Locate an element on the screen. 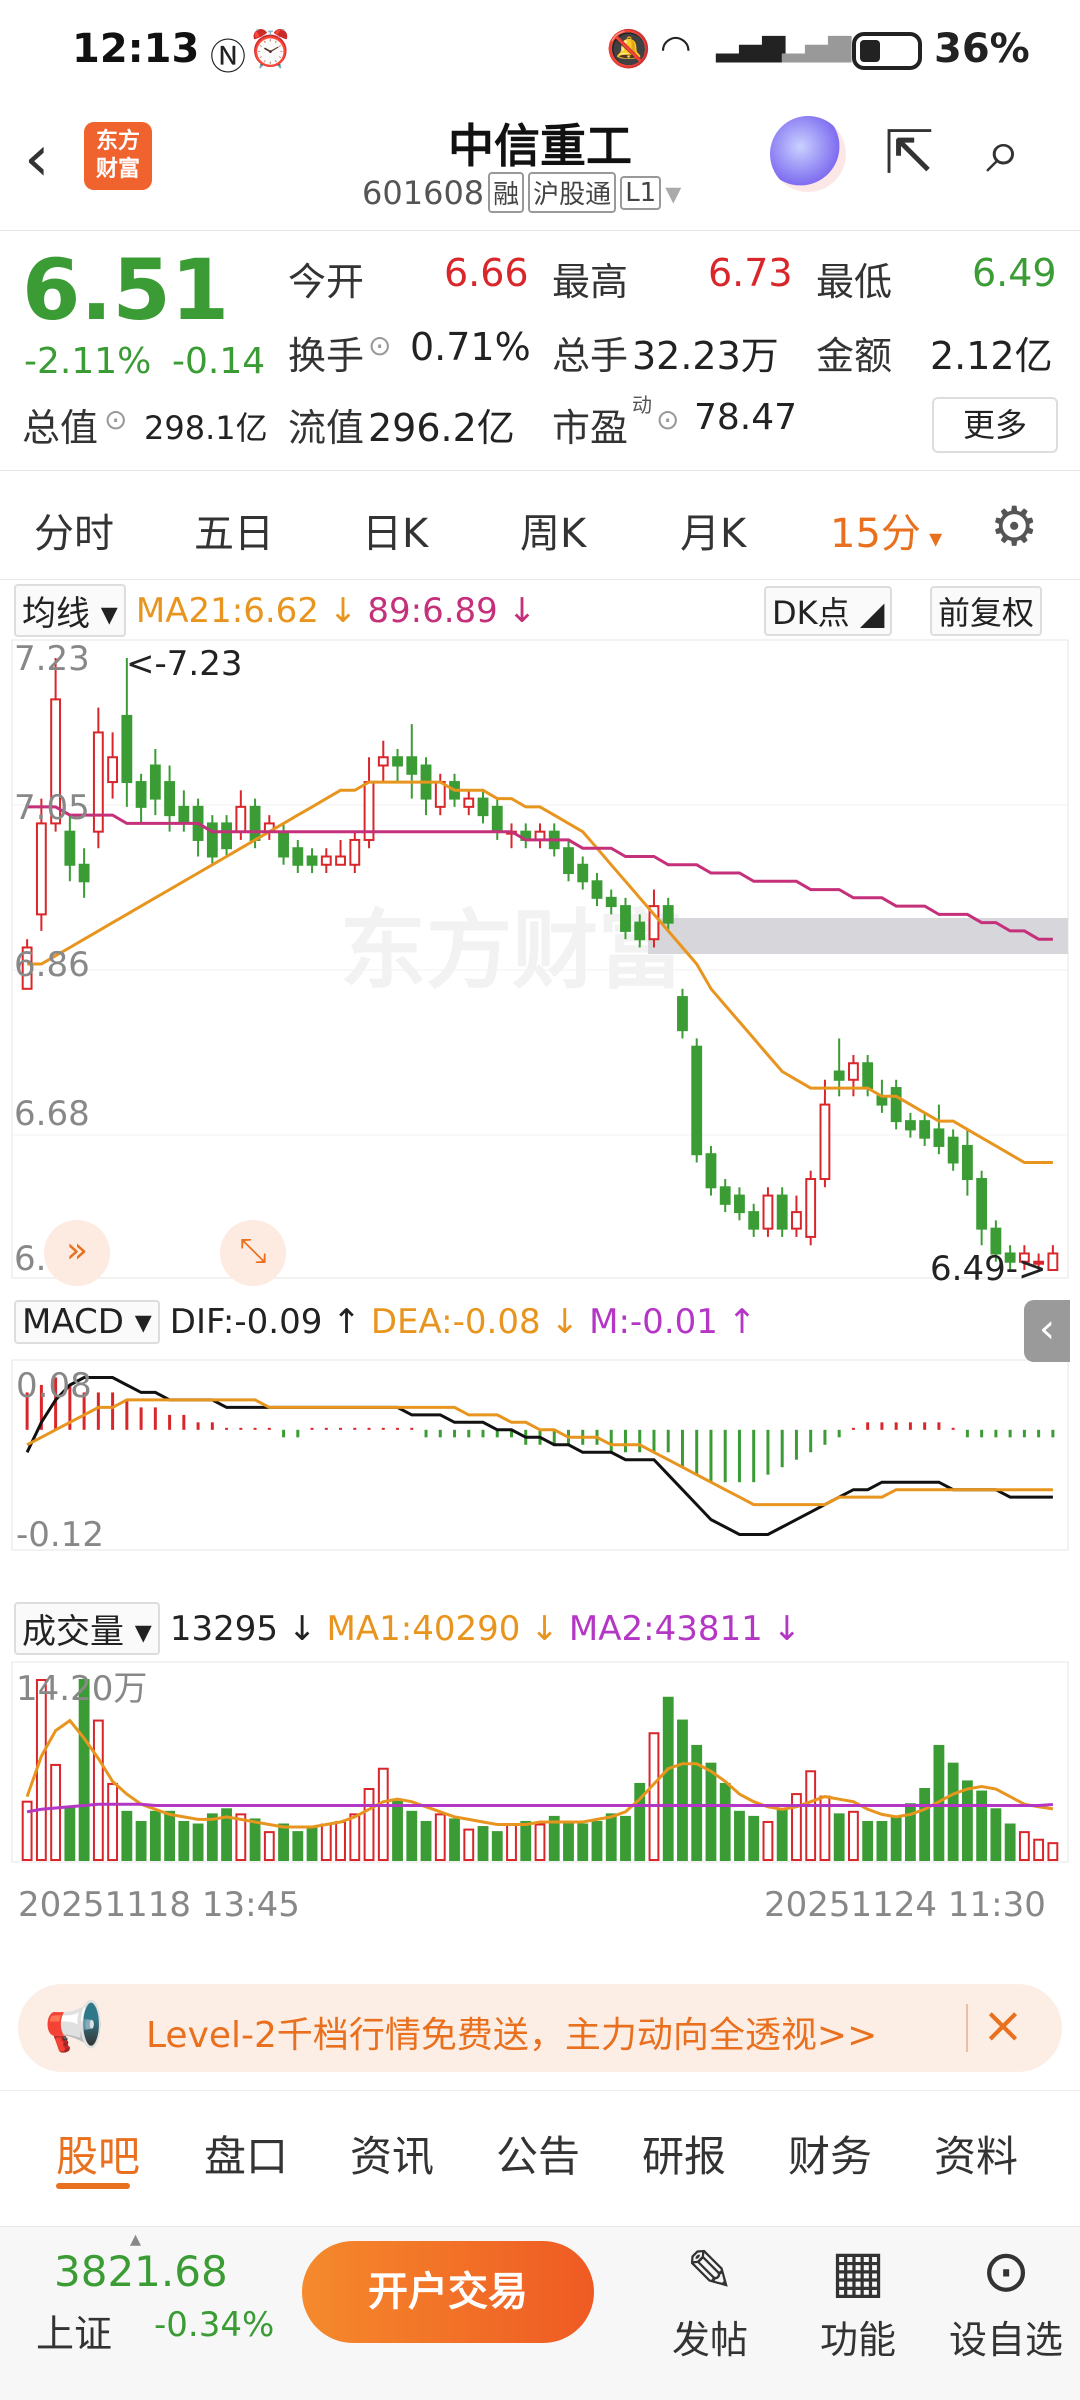  price-axis-label: 6.68 is located at coordinates (52, 1114).